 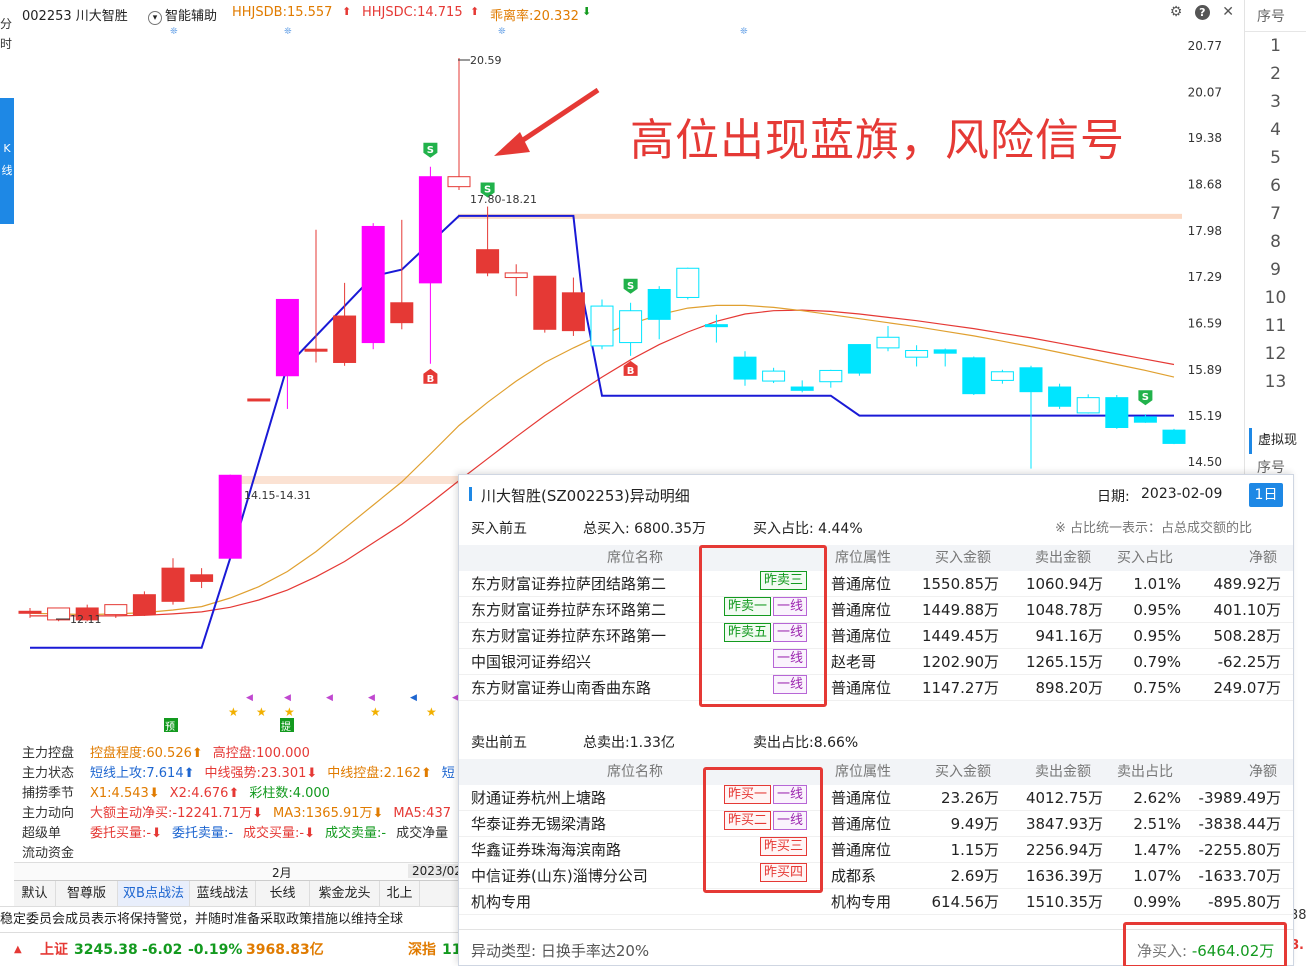 I want to click on table-row: 机构专用 机构专用 614.56万 1510.35万 0.99% -895.80万, so click(x=876, y=902).